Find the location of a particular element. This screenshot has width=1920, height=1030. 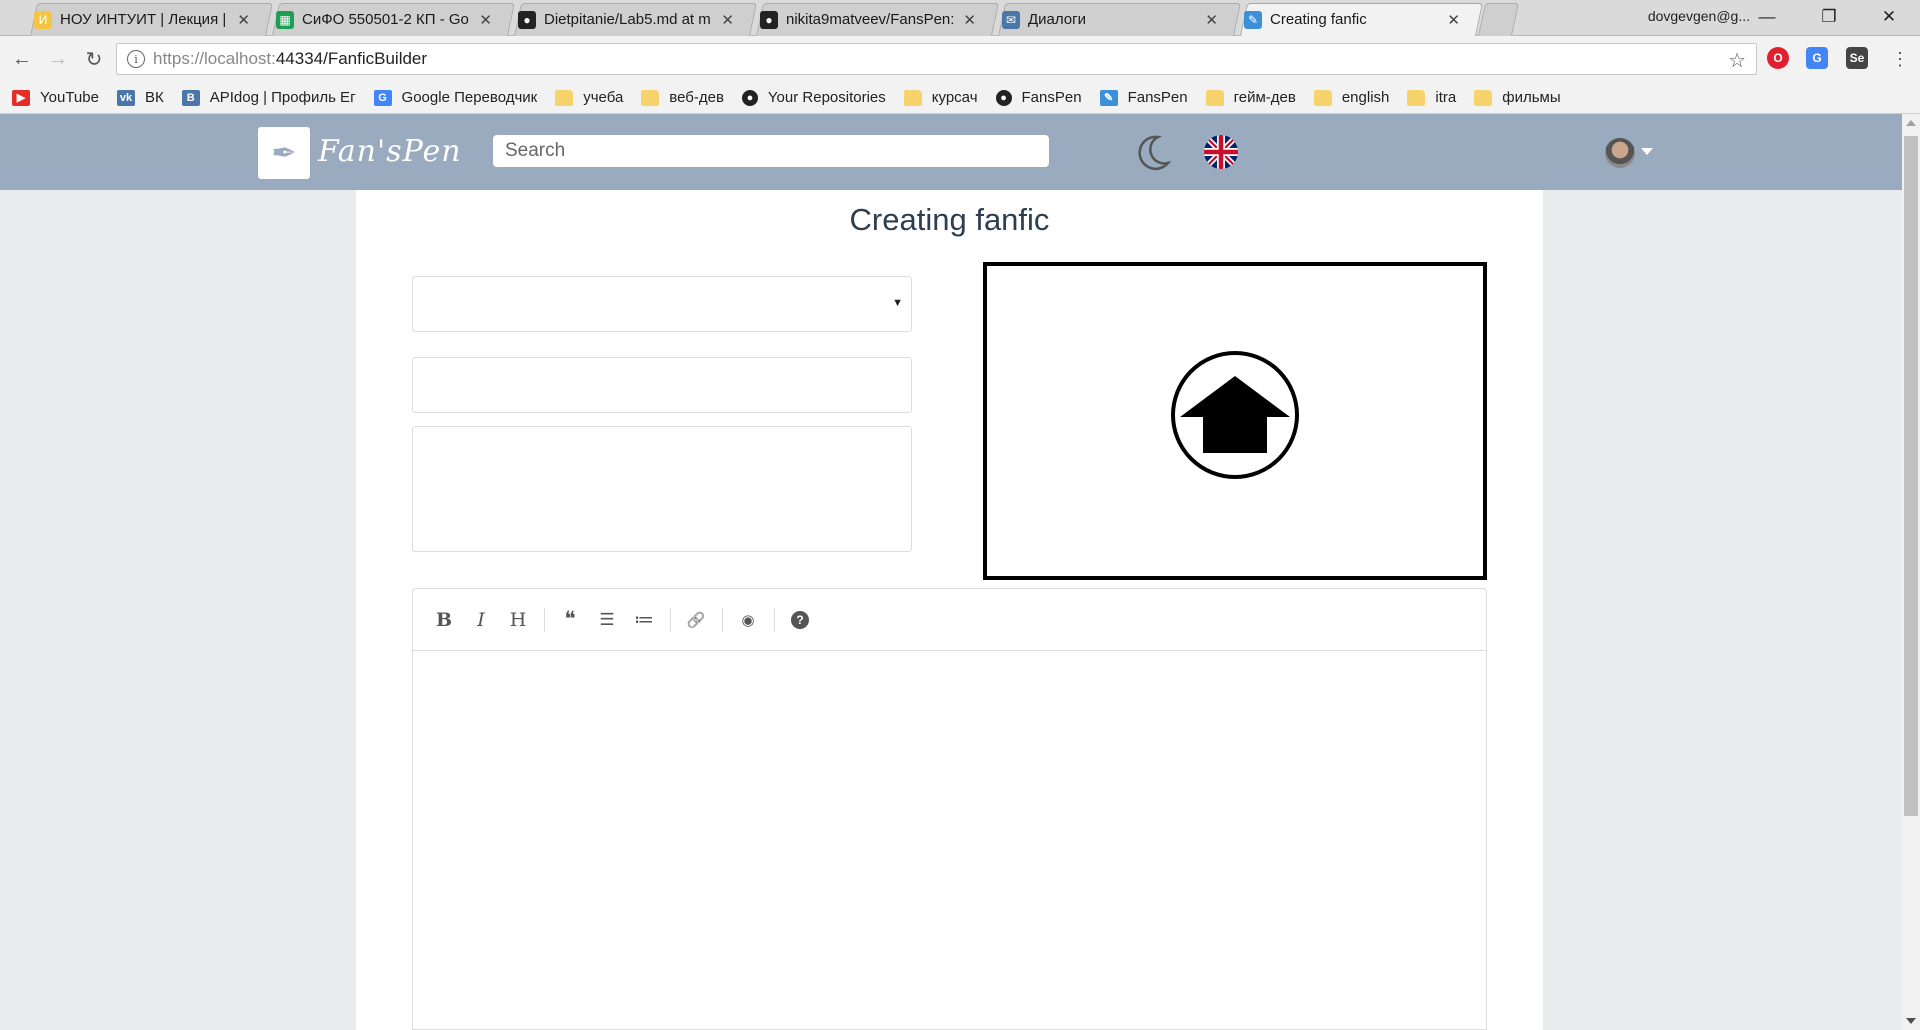

tab-label: СиФО 550501-2 КП - Go is located at coordinates (385, 19).